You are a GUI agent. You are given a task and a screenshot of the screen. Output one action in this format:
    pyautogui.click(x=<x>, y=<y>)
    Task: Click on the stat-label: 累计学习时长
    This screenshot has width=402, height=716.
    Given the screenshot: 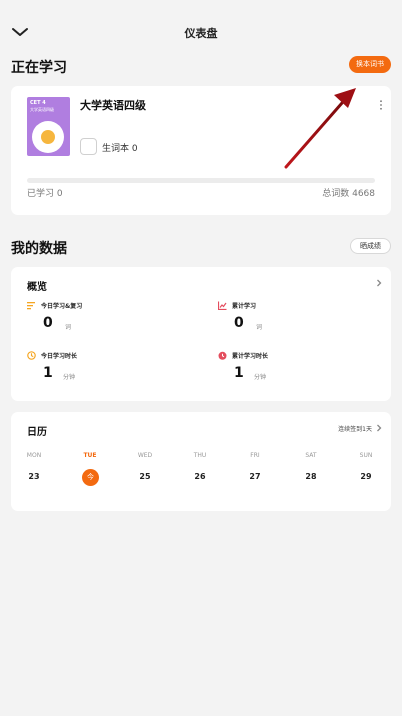 What is the action you would take?
    pyautogui.click(x=250, y=356)
    